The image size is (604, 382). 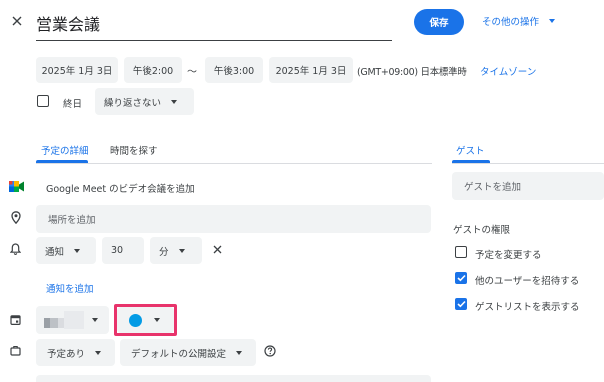 I want to click on more-actions-label: その他の操作, so click(x=511, y=22).